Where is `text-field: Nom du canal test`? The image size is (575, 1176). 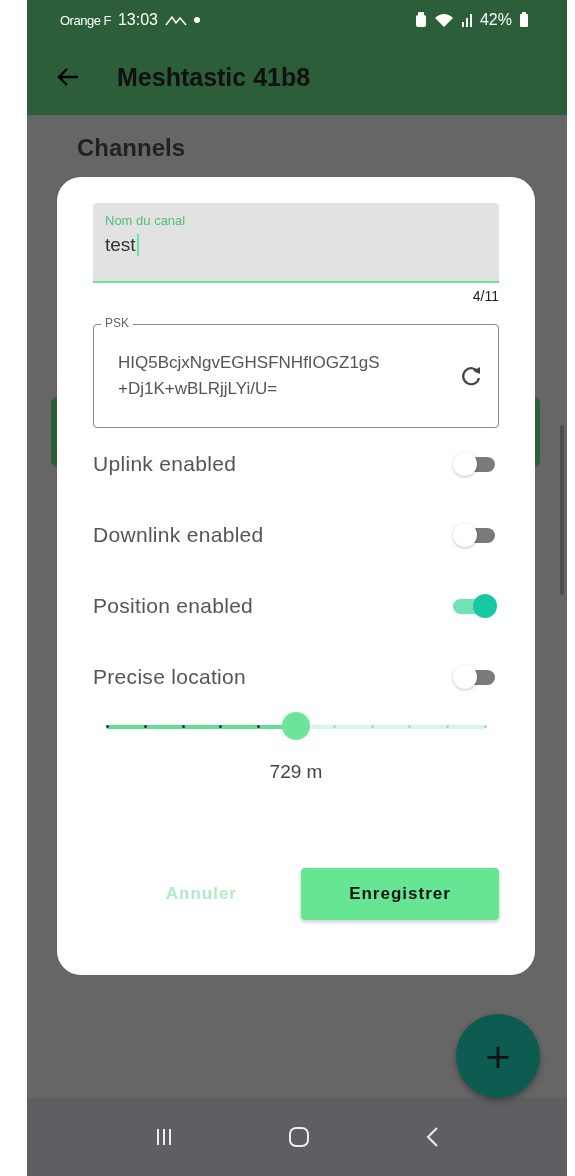
text-field: Nom du canal test is located at coordinates (296, 243).